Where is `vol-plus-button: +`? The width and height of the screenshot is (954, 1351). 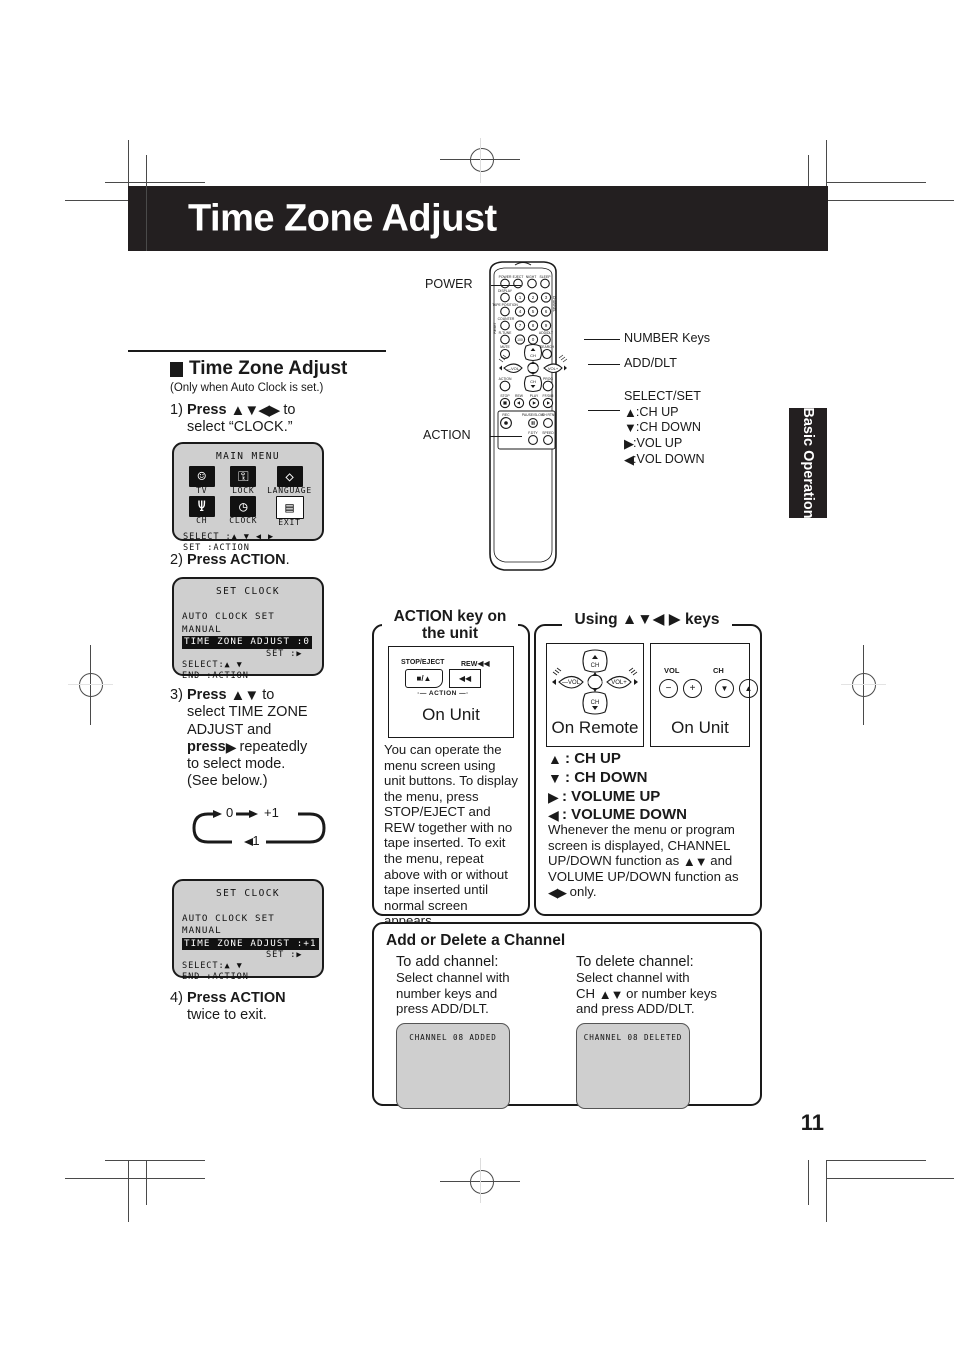
vol-plus-button: + is located at coordinates (692, 688).